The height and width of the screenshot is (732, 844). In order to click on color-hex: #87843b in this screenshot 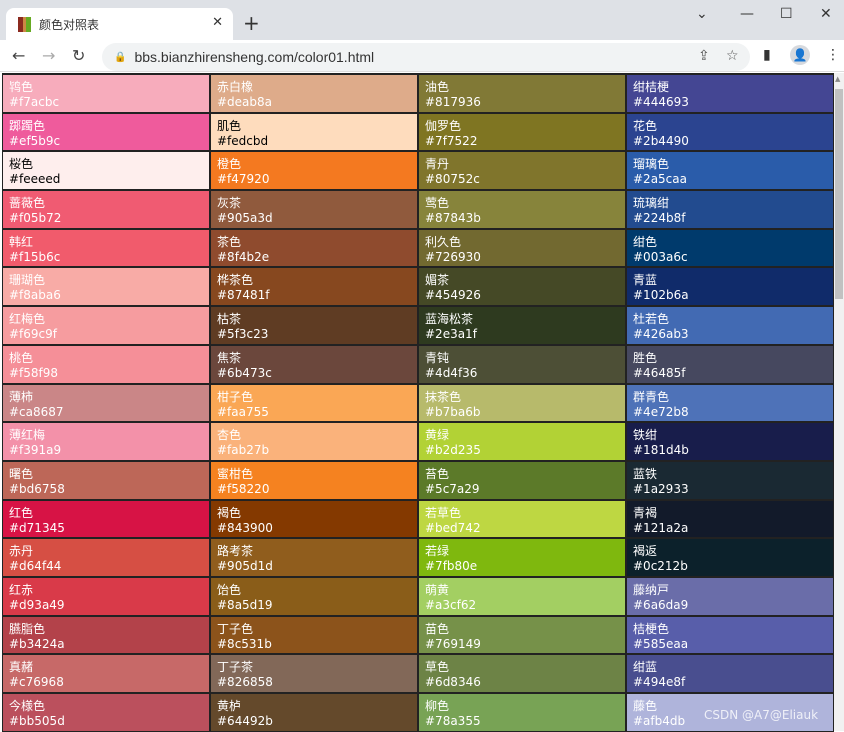, I will do `click(453, 218)`.